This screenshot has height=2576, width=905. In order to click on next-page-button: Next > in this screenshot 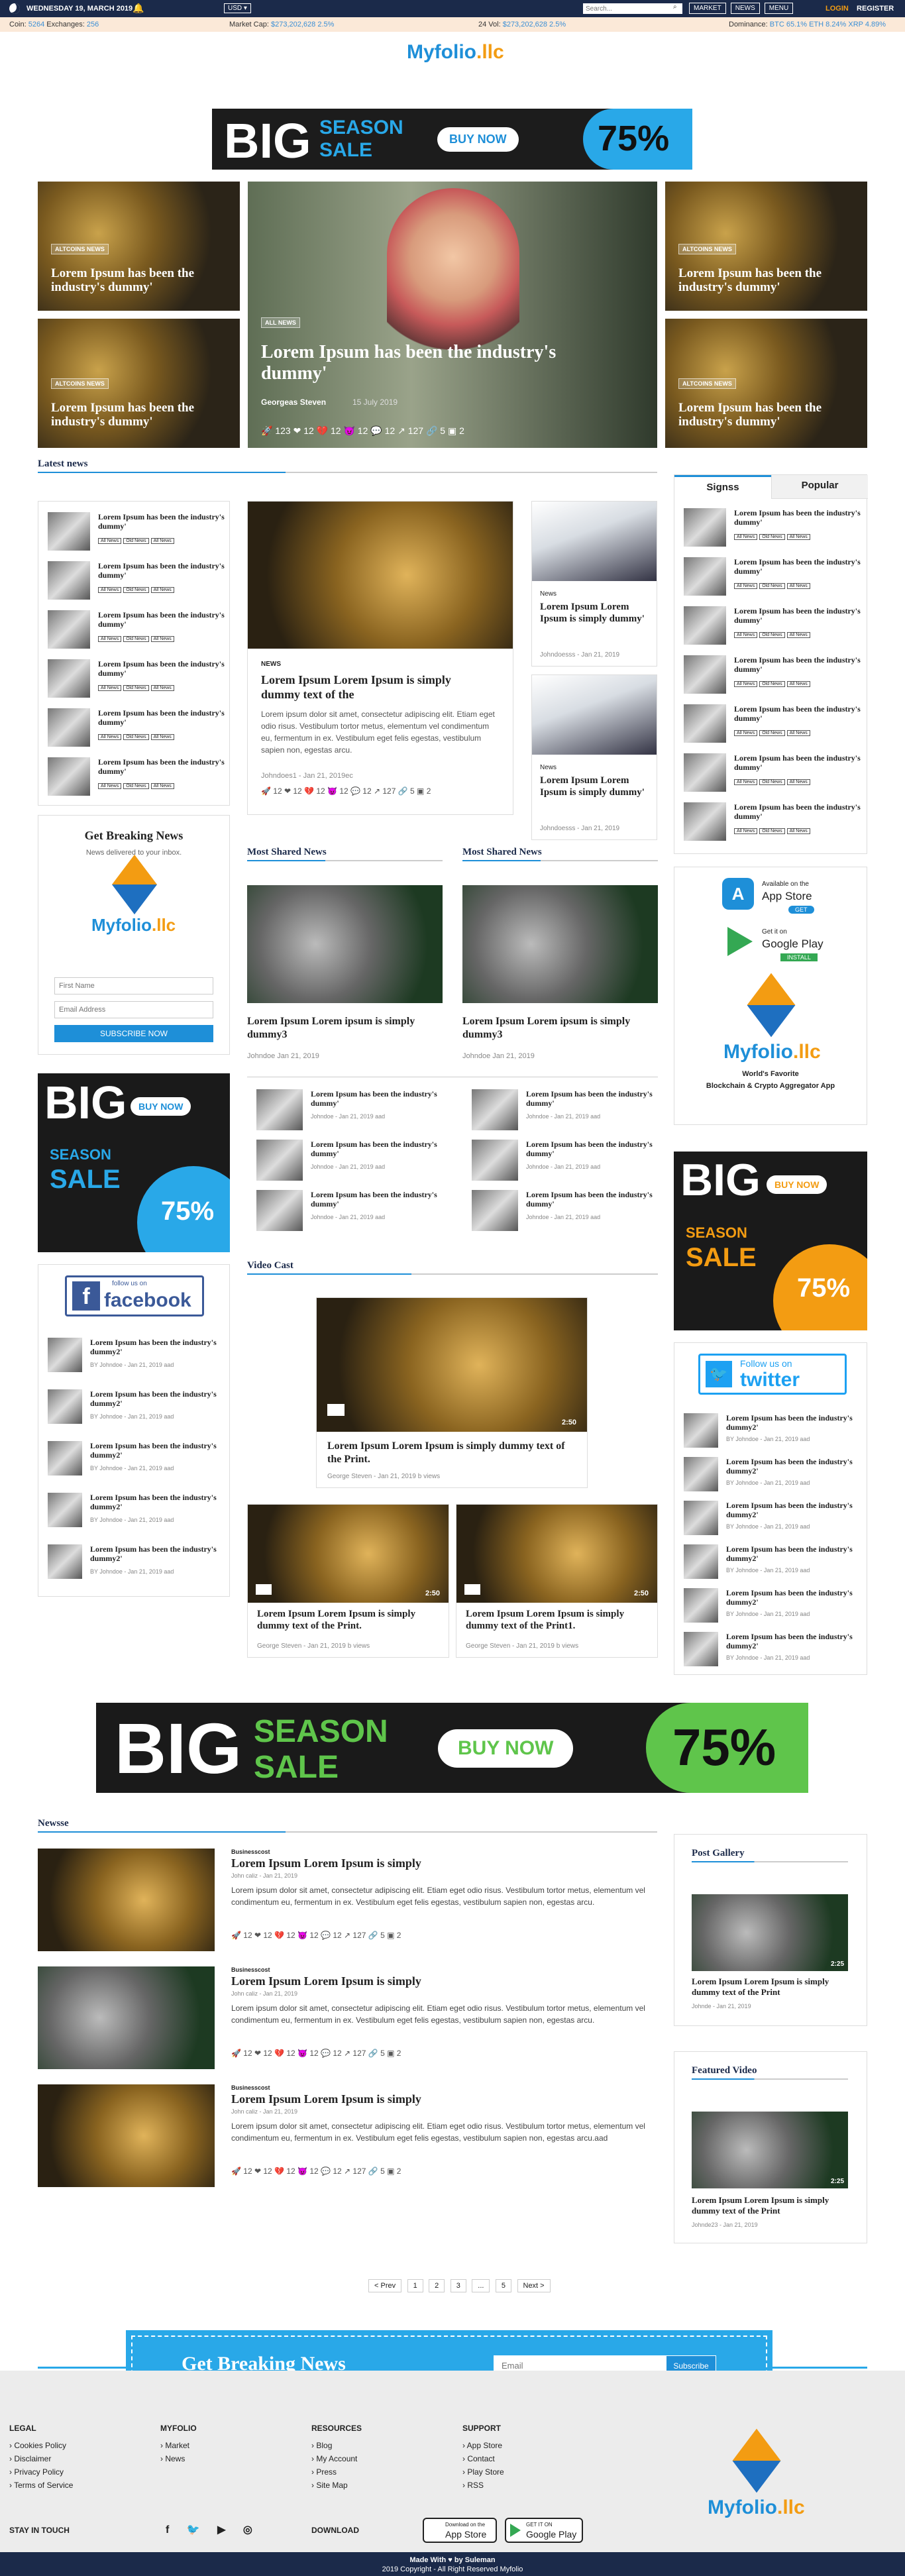, I will do `click(534, 2285)`.